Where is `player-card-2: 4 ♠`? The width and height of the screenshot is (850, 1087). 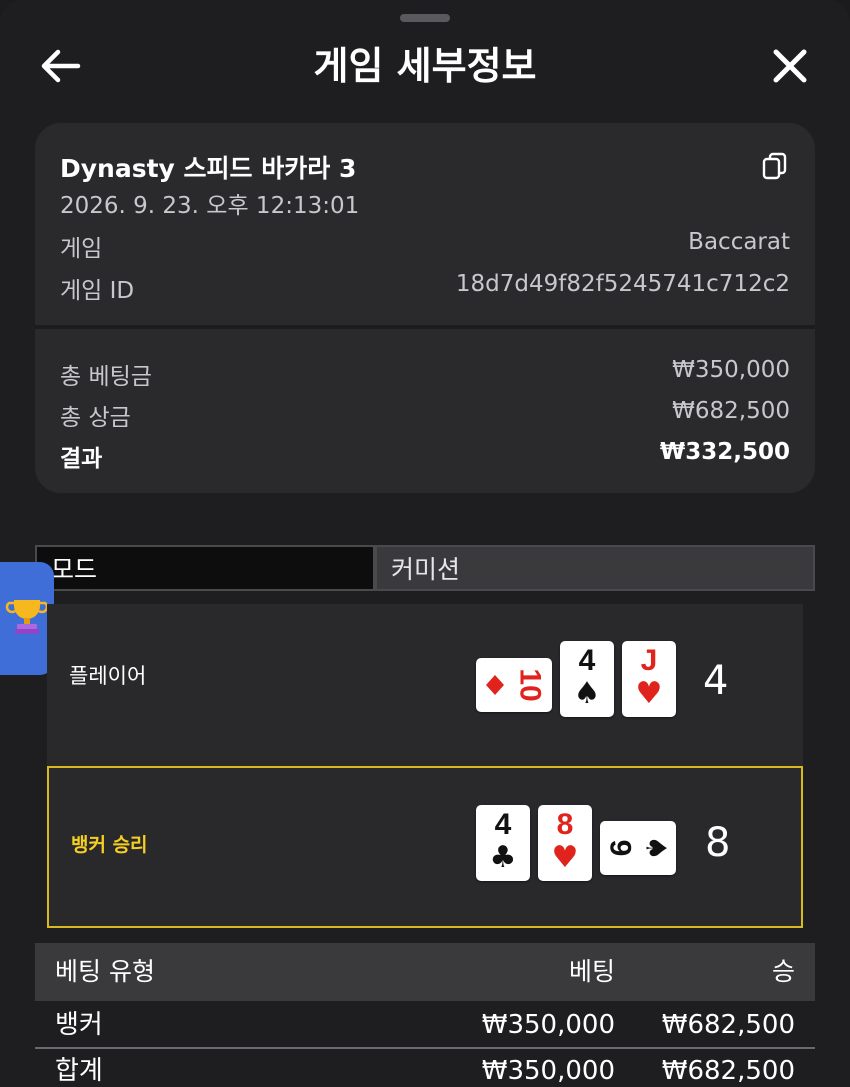
player-card-2: 4 ♠ is located at coordinates (587, 679).